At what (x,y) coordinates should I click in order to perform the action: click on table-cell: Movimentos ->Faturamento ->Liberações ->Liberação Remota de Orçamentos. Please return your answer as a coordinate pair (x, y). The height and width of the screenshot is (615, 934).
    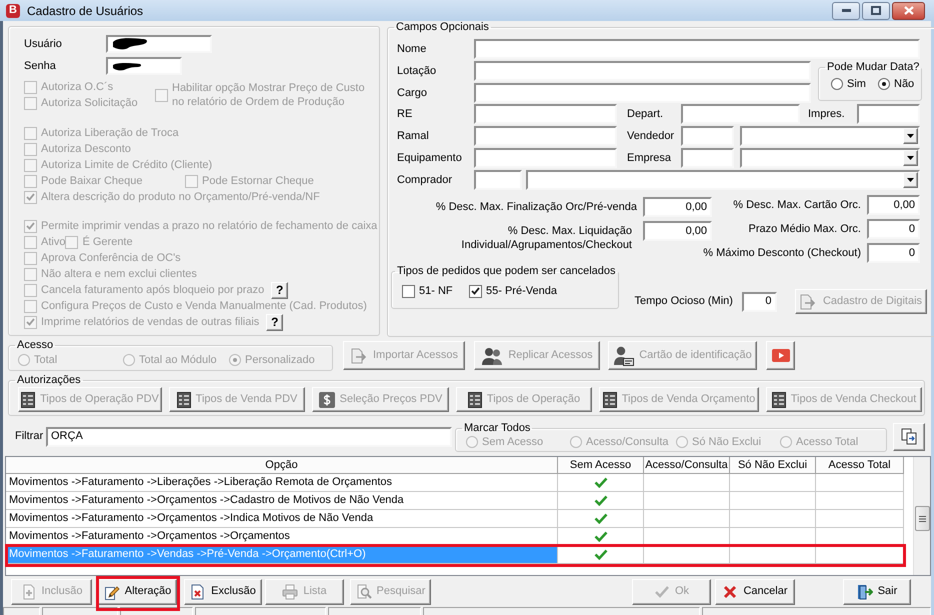
    Looking at the image, I should click on (282, 483).